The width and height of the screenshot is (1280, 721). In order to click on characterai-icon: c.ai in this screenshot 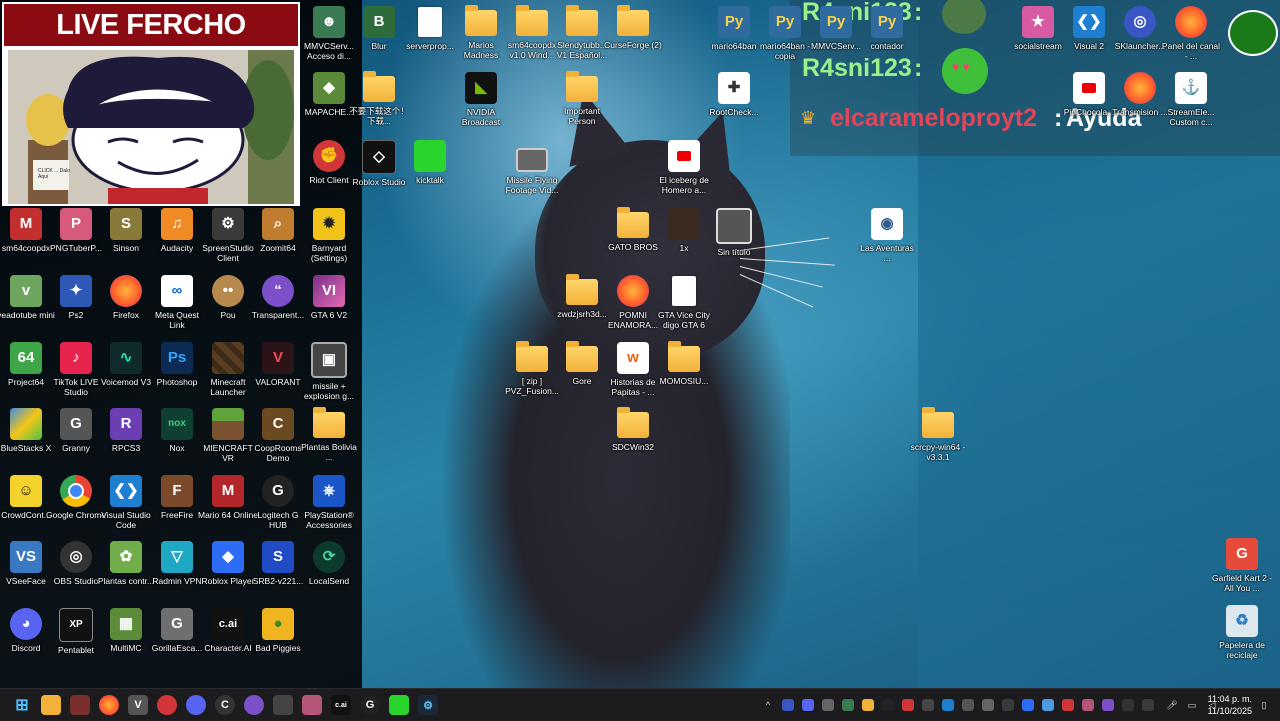, I will do `click(341, 705)`.